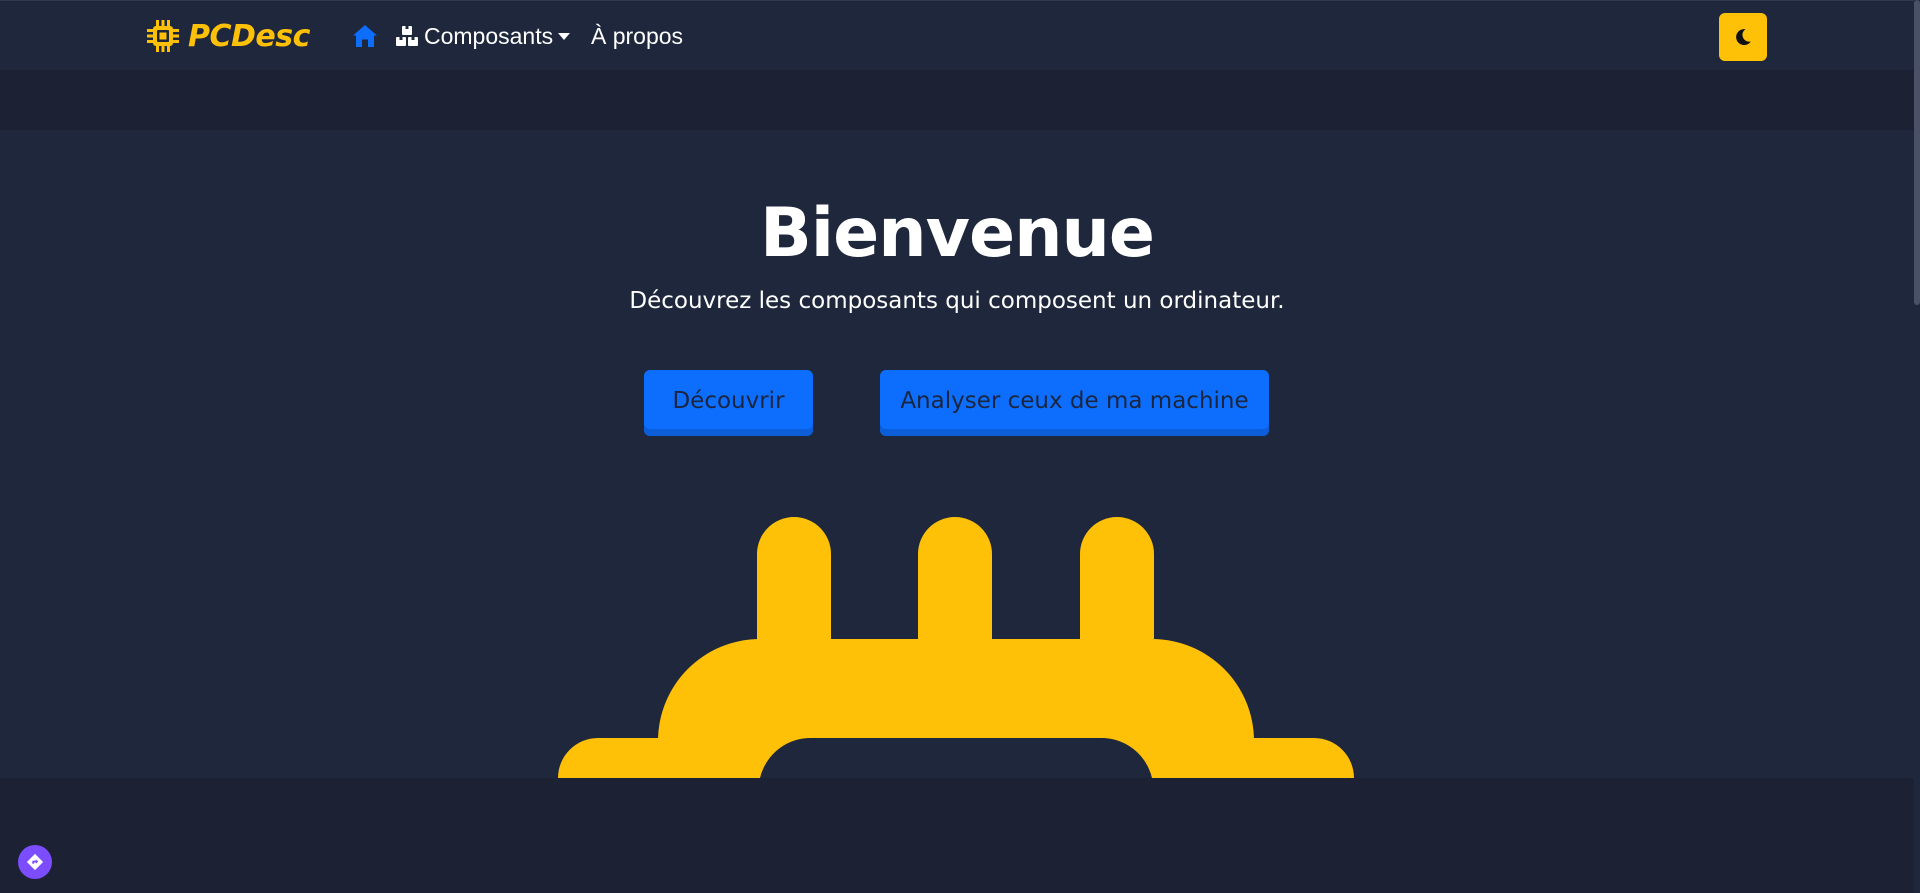 Image resolution: width=1920 pixels, height=893 pixels. I want to click on nav-components-dropdown: Composants, so click(483, 36).